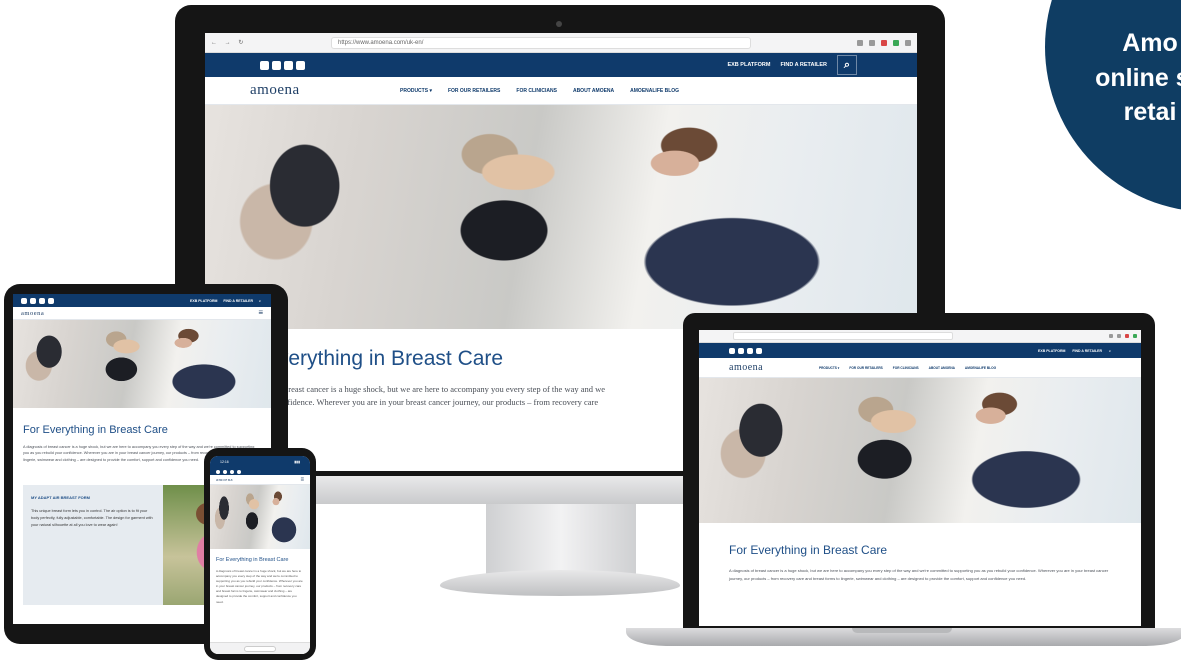 The image size is (1181, 661). I want to click on monitor-stand-neck, so click(561, 539).